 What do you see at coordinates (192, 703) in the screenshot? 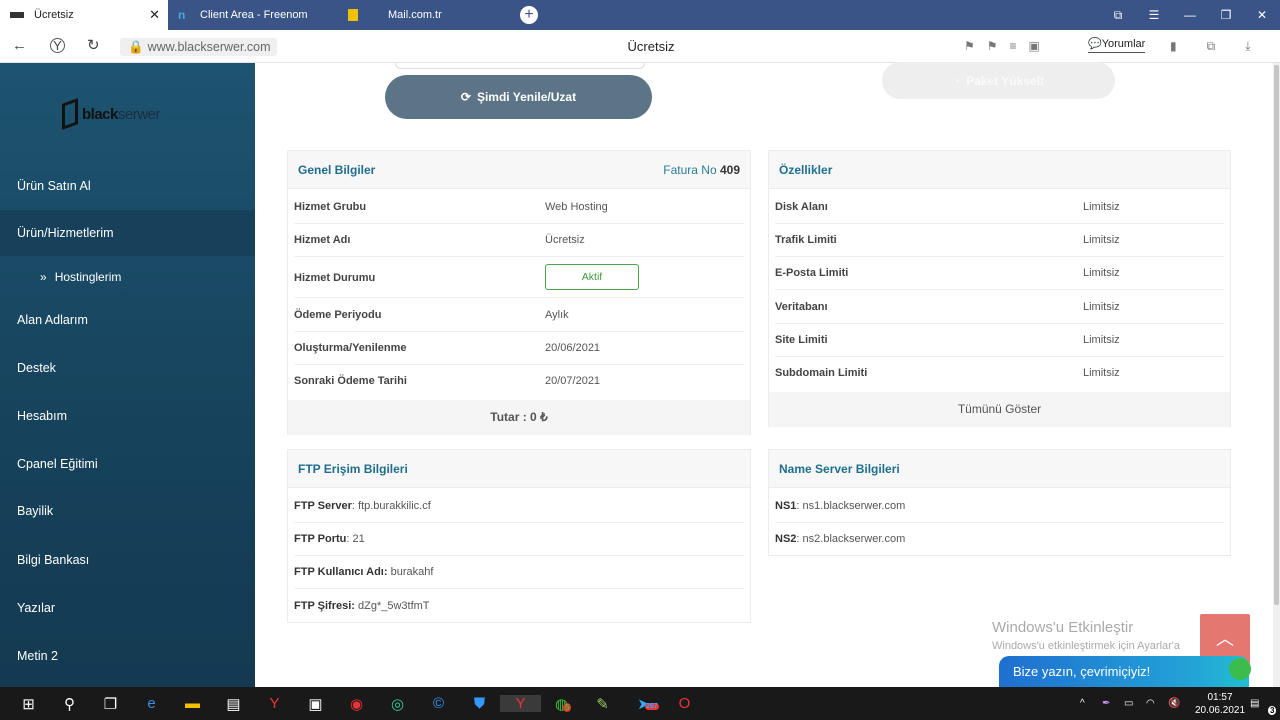
I see `file-explorer-icon: ▬` at bounding box center [192, 703].